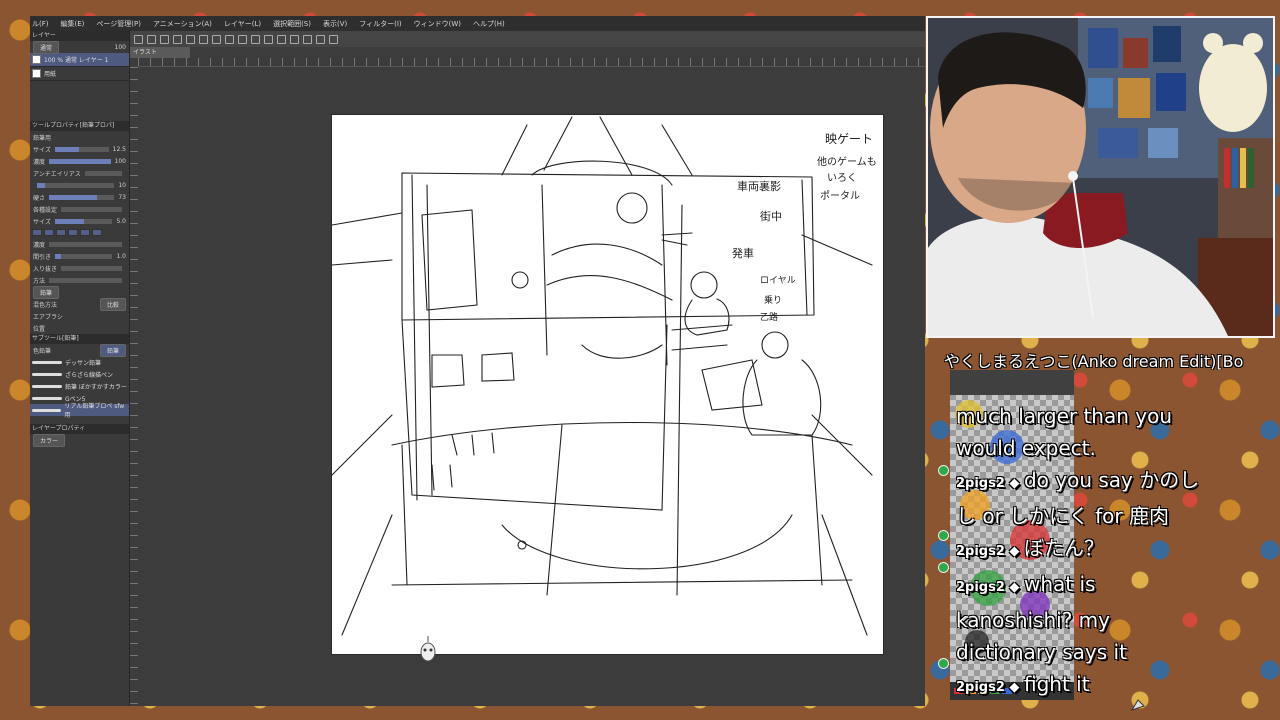  Describe the element at coordinates (79, 173) in the screenshot. I see `property-row: アンチエイリアス` at that location.